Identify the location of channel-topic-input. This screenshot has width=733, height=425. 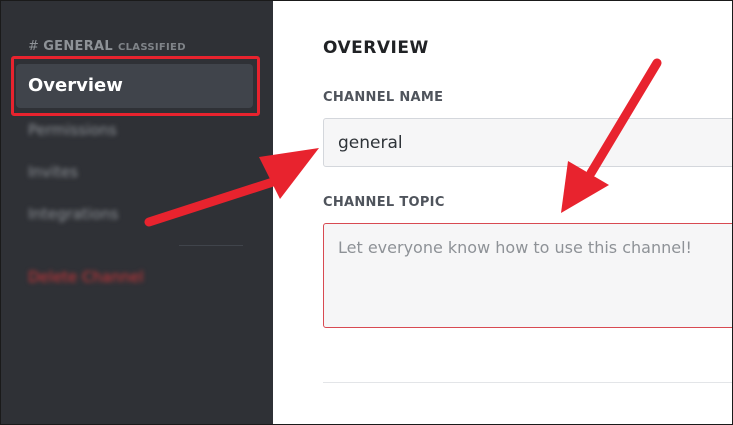
(527, 275).